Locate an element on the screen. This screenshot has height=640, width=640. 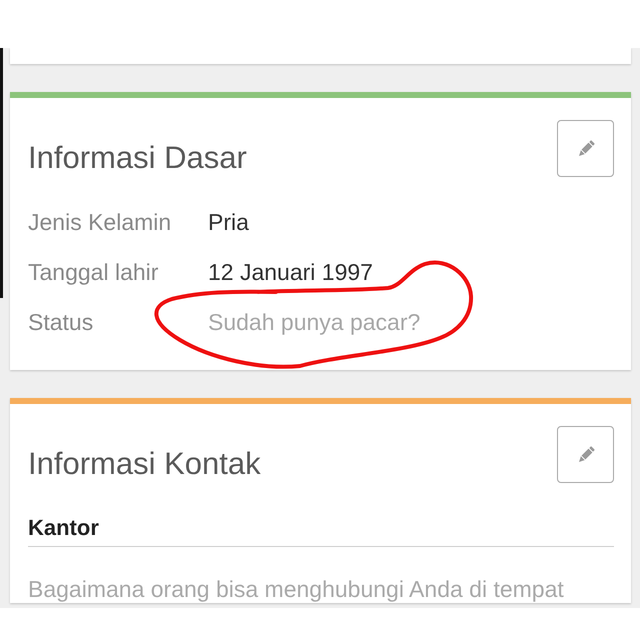
field-label: Status is located at coordinates (61, 322).